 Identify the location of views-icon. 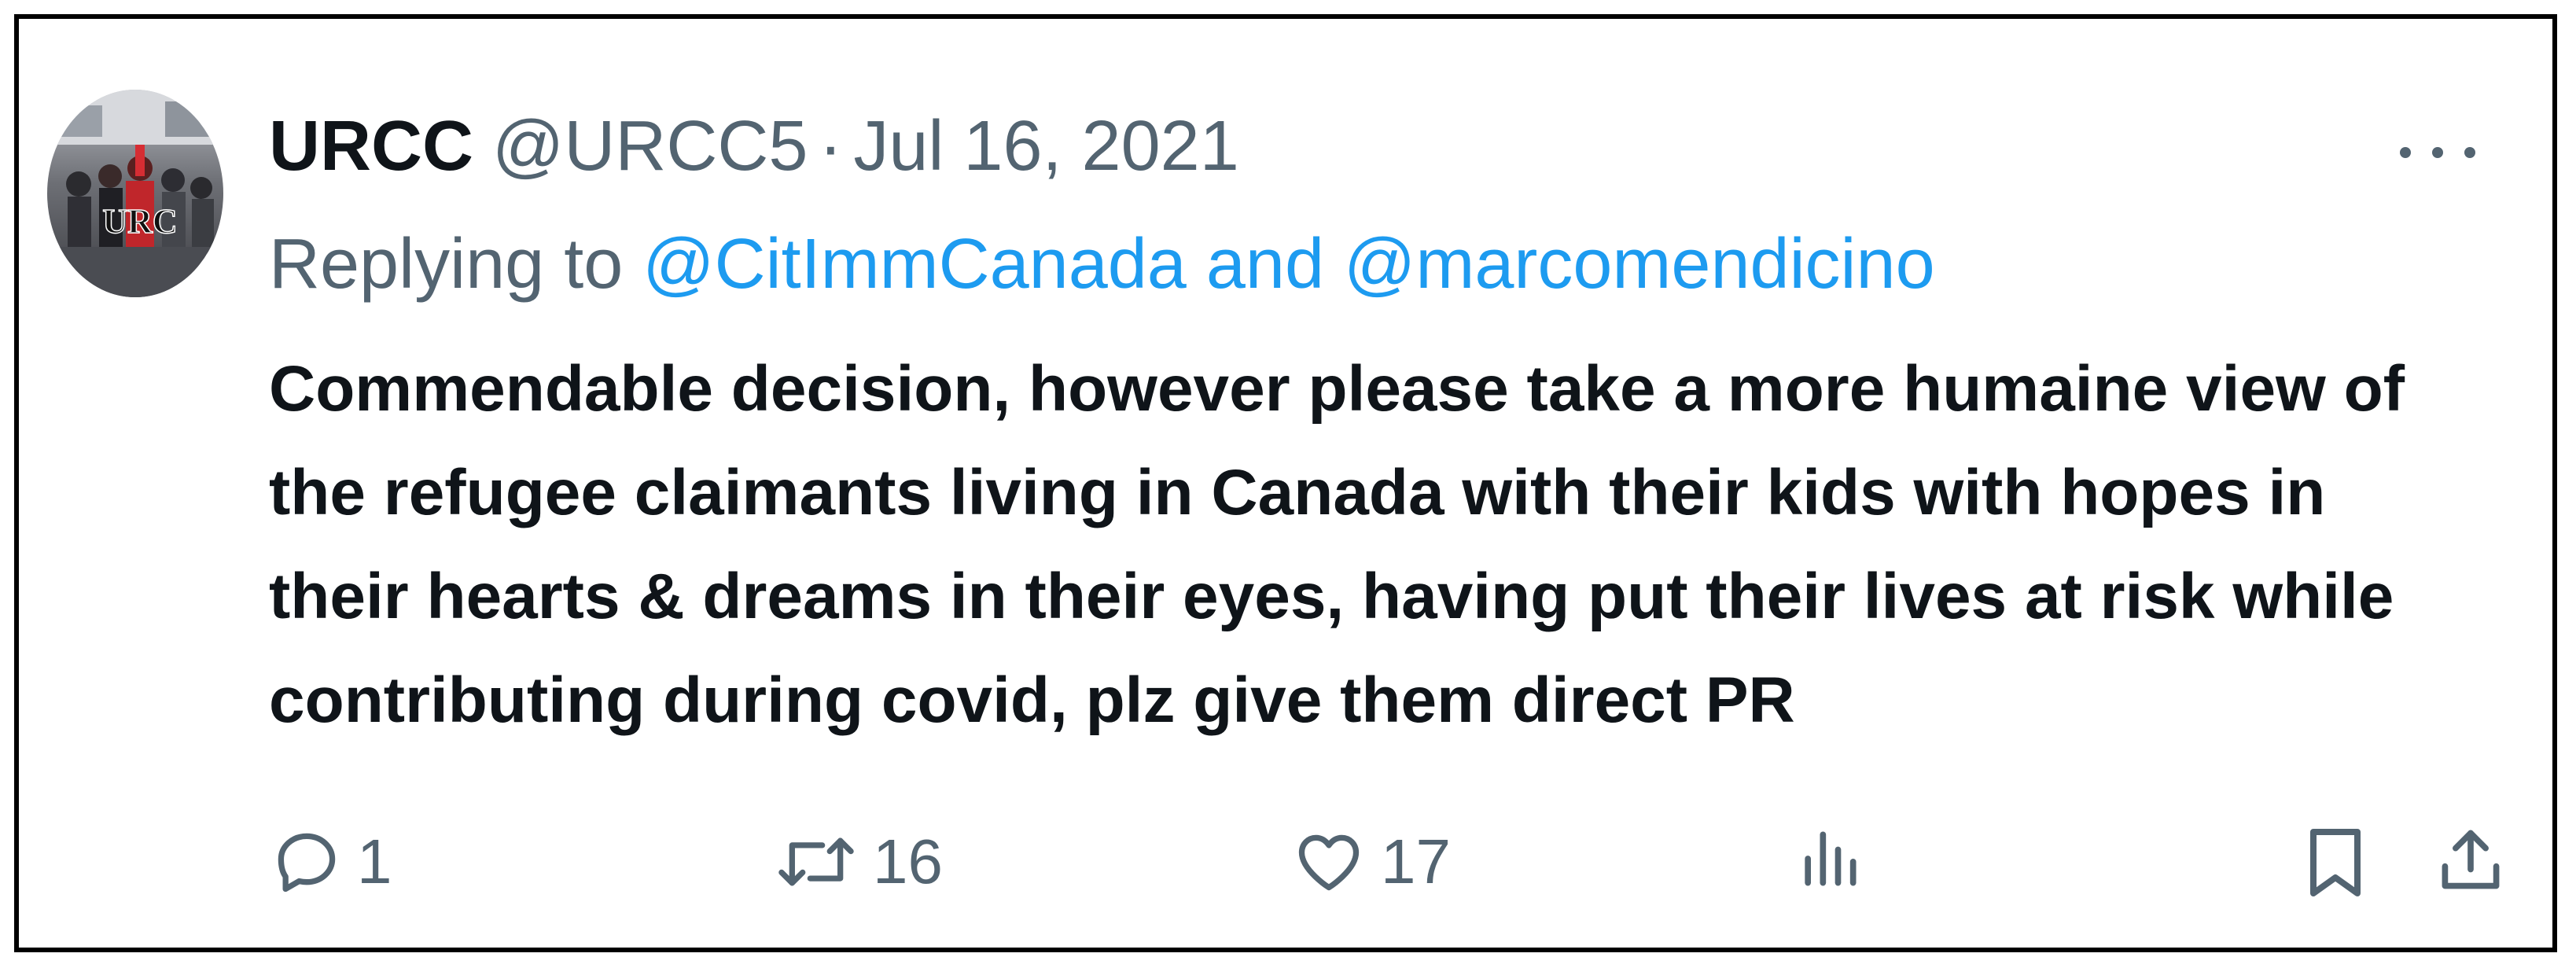
(1831, 858).